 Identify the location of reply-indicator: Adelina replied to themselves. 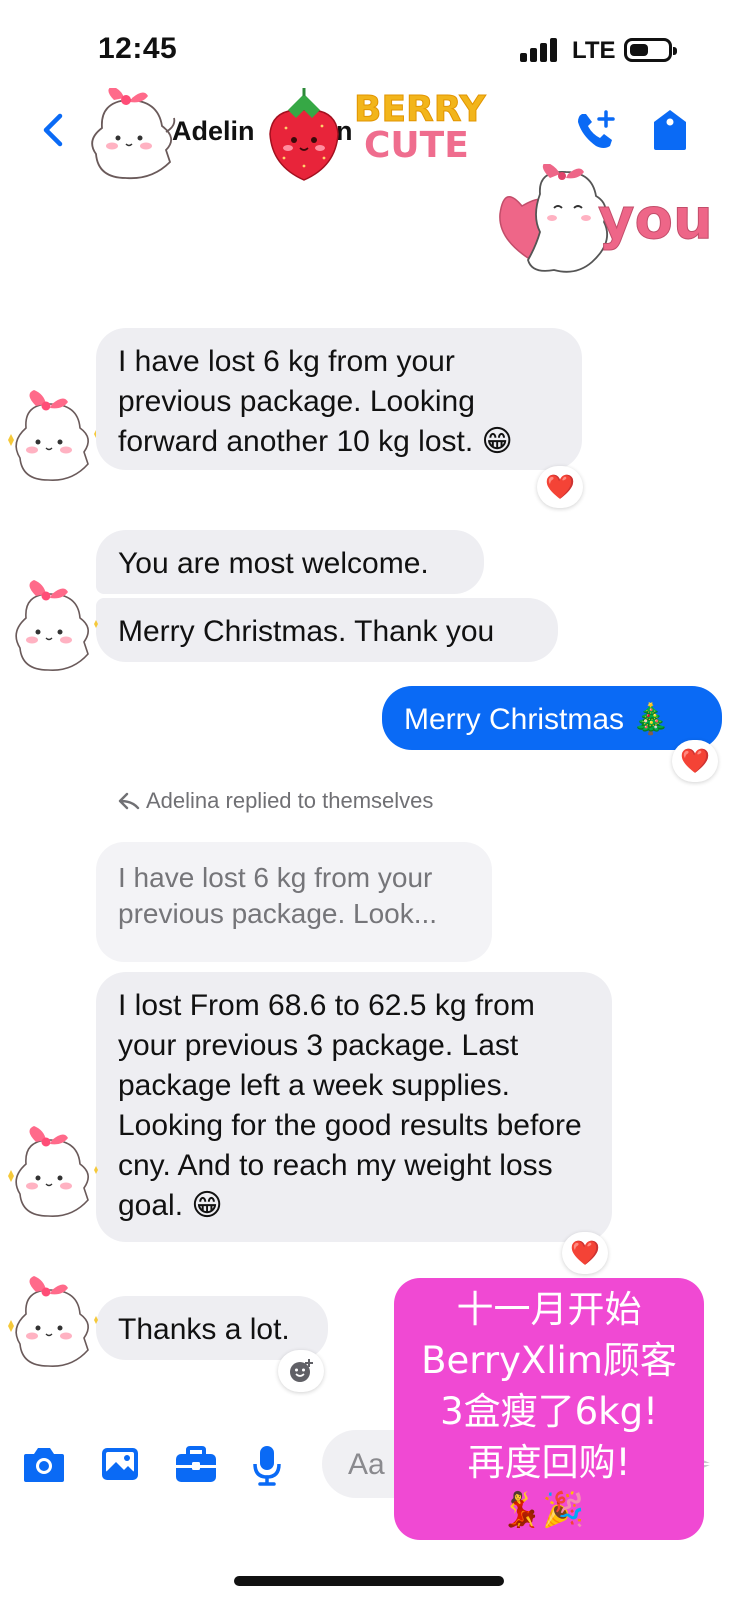
(275, 801).